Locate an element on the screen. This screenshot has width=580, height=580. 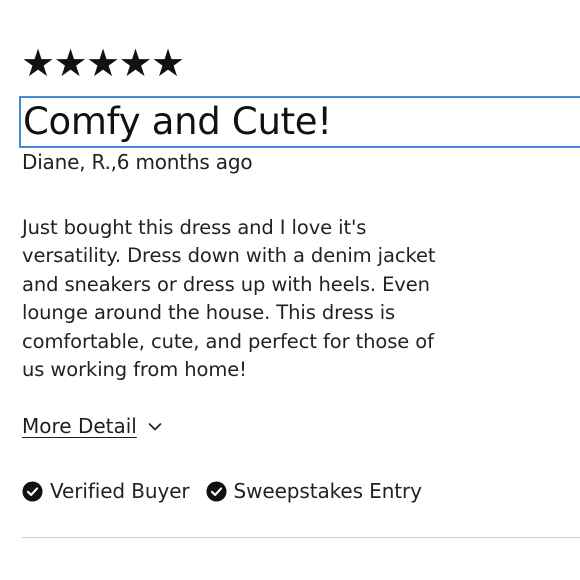
verified-buyer-badge: Verified Buyer is located at coordinates (106, 491).